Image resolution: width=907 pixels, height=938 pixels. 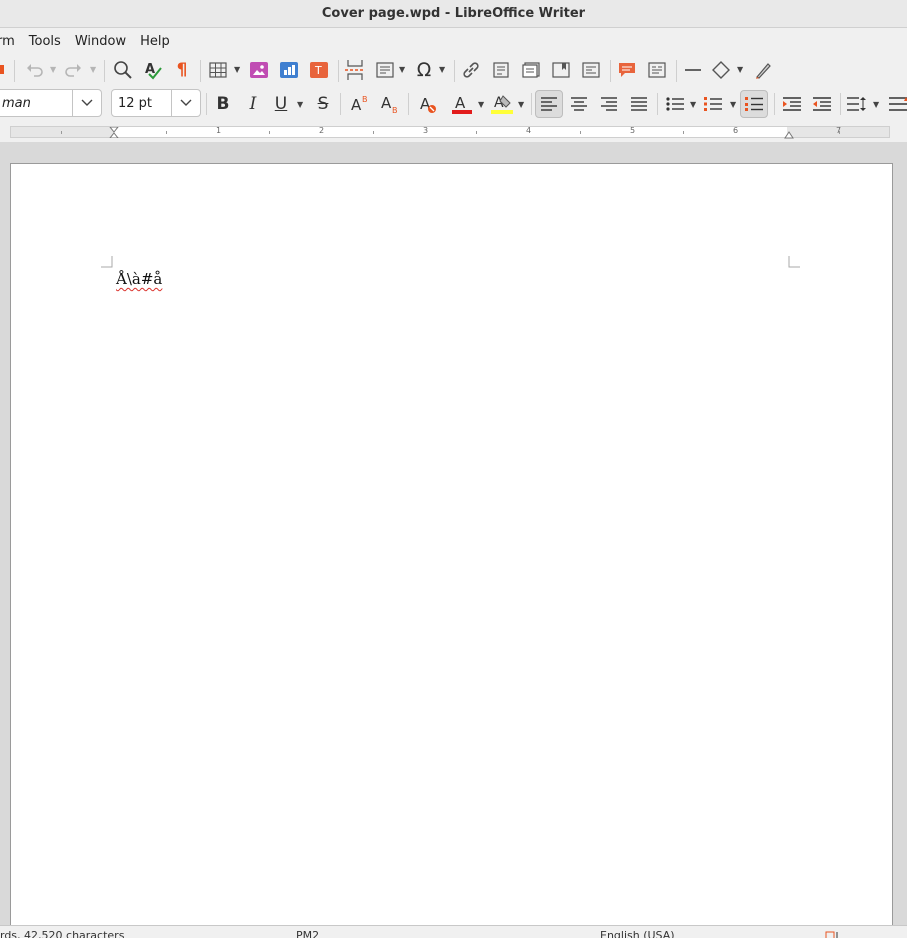 I want to click on hyperlink-icon, so click(x=471, y=70).